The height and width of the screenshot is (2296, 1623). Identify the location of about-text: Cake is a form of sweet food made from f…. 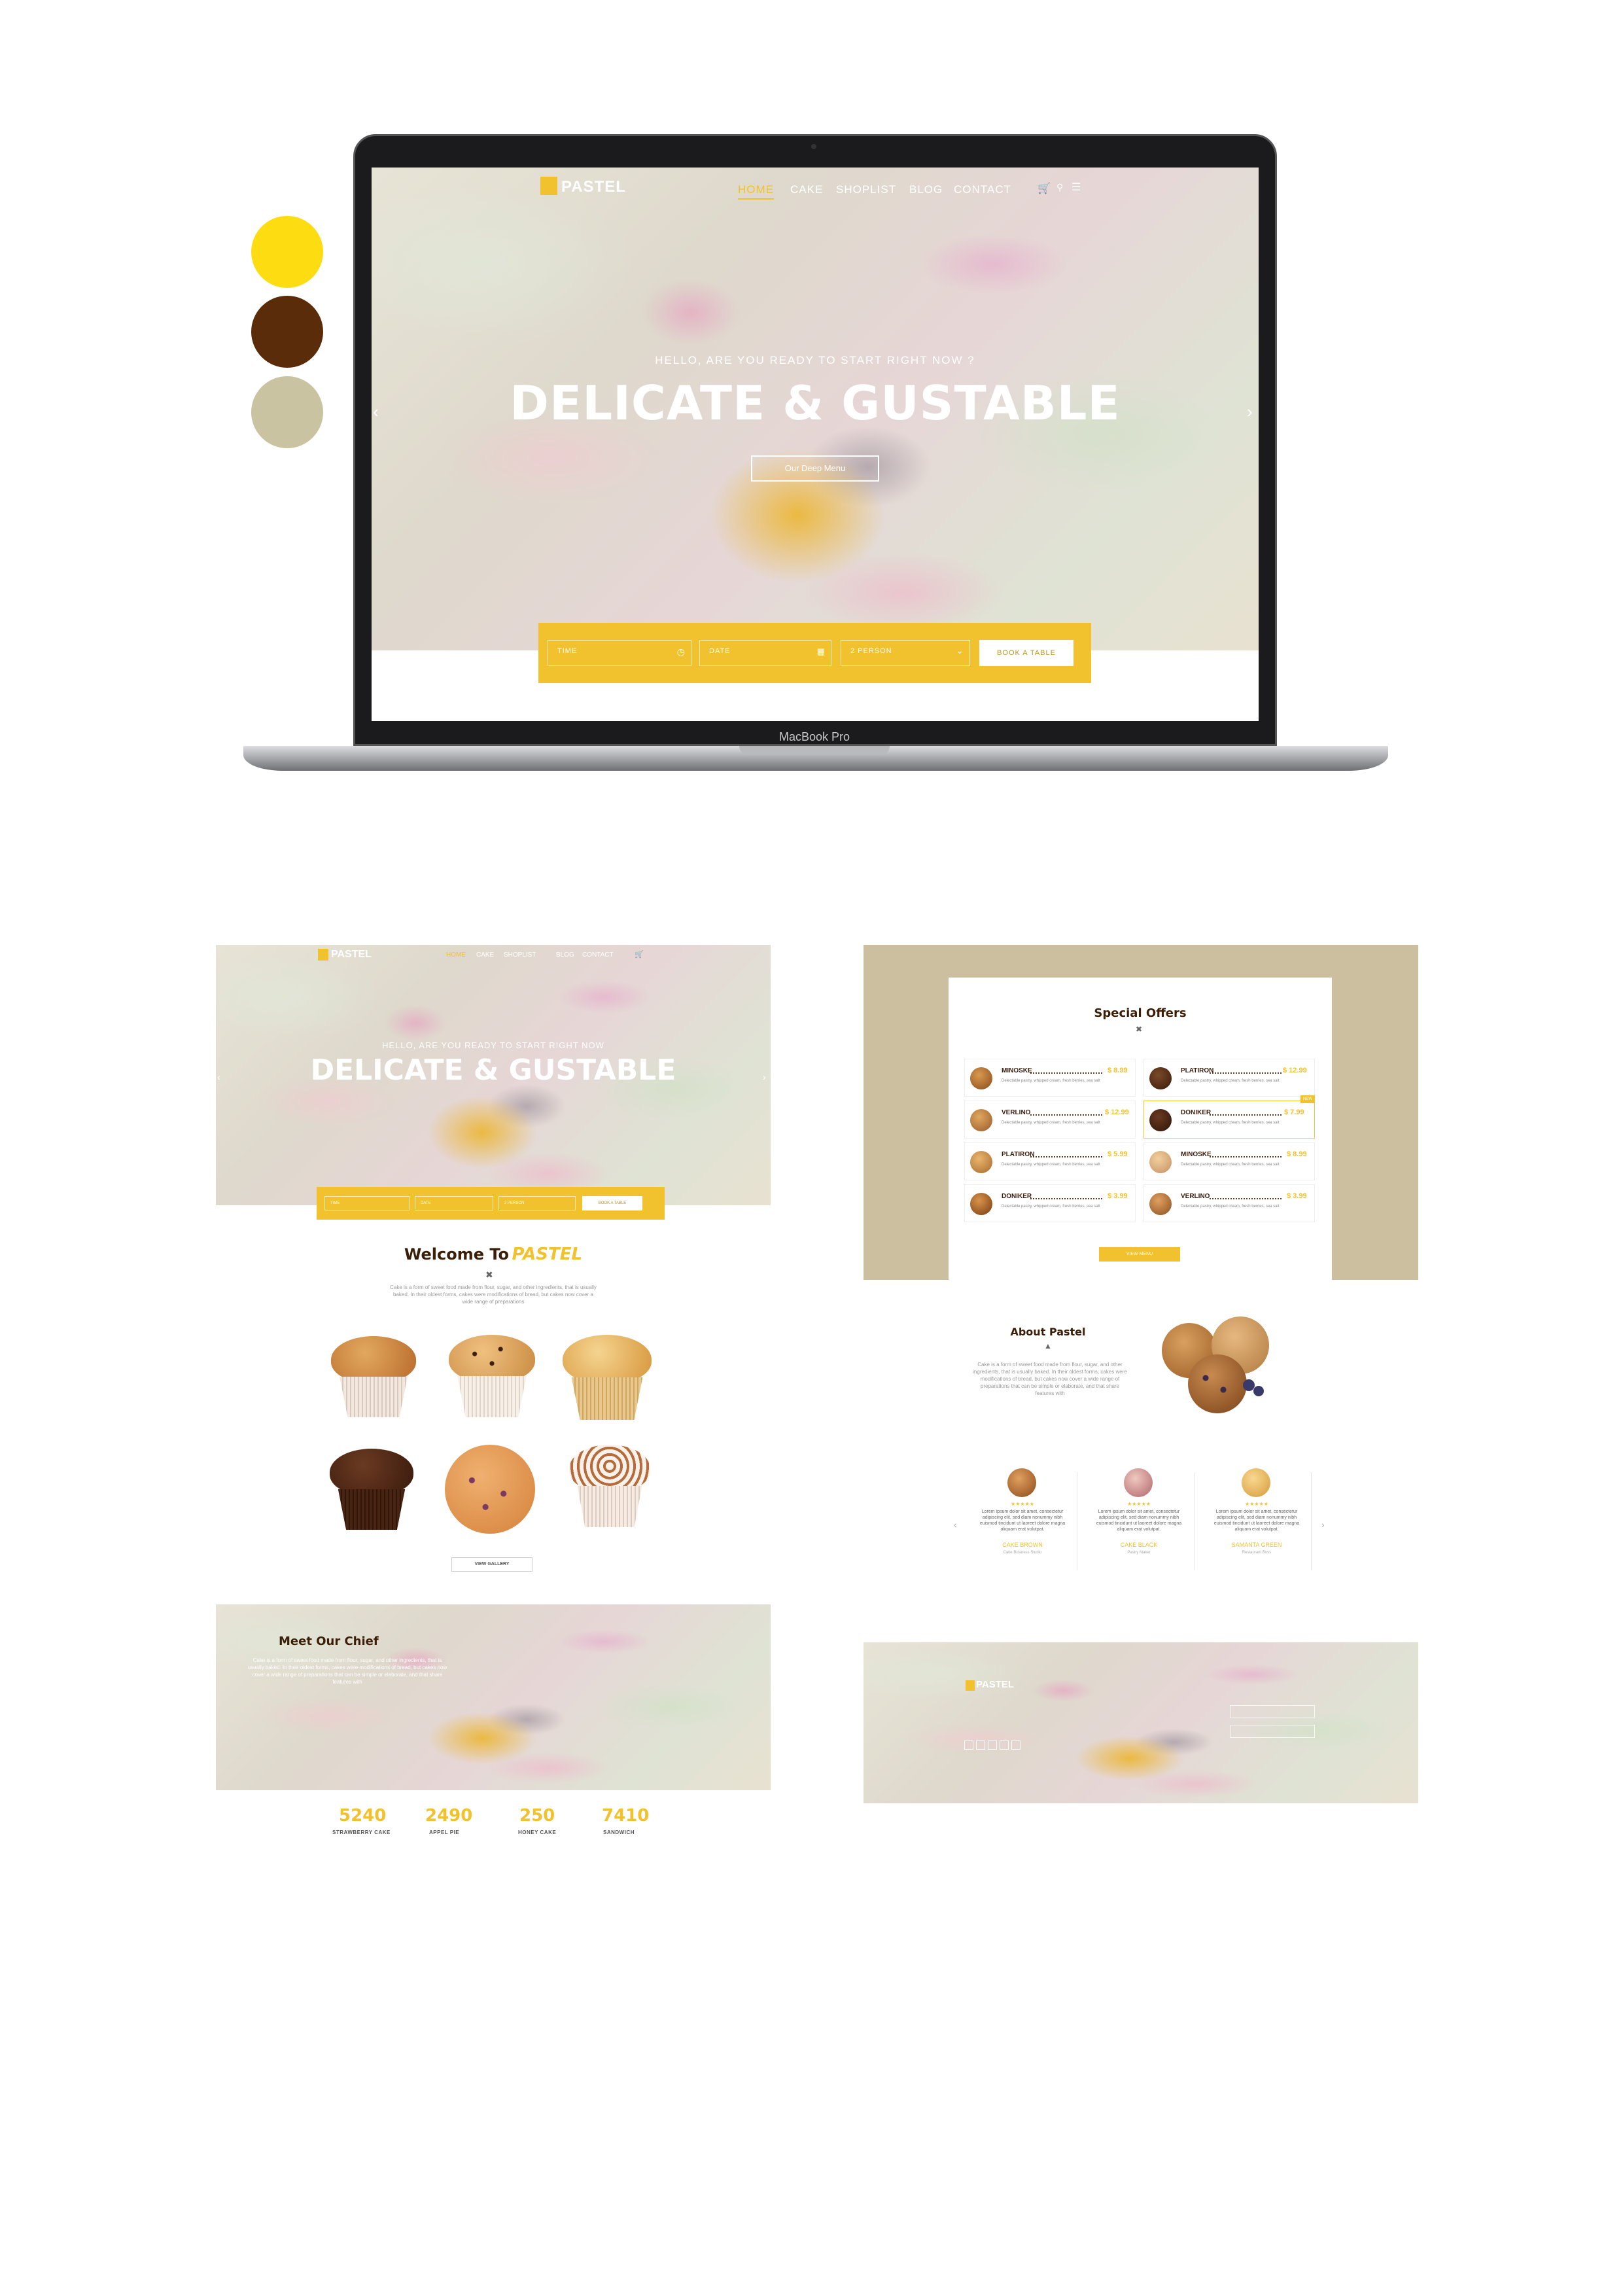
(1050, 1379).